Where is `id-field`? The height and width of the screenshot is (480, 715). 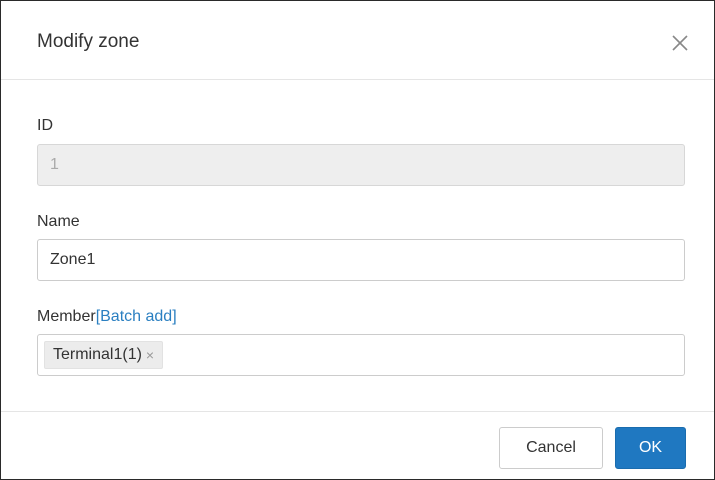 id-field is located at coordinates (361, 165).